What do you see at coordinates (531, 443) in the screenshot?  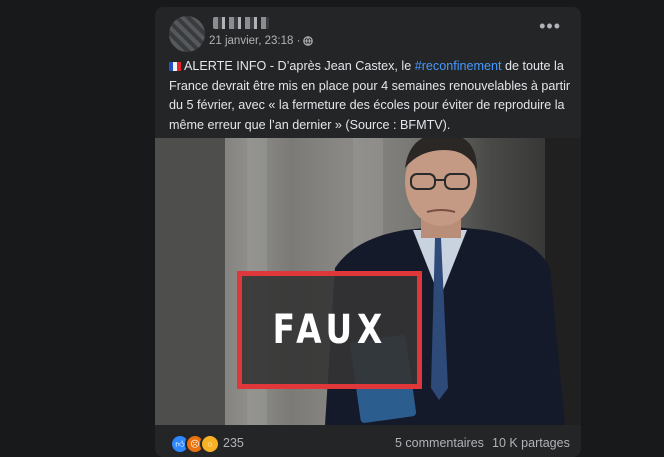 I see `shares-count: 10 K partages` at bounding box center [531, 443].